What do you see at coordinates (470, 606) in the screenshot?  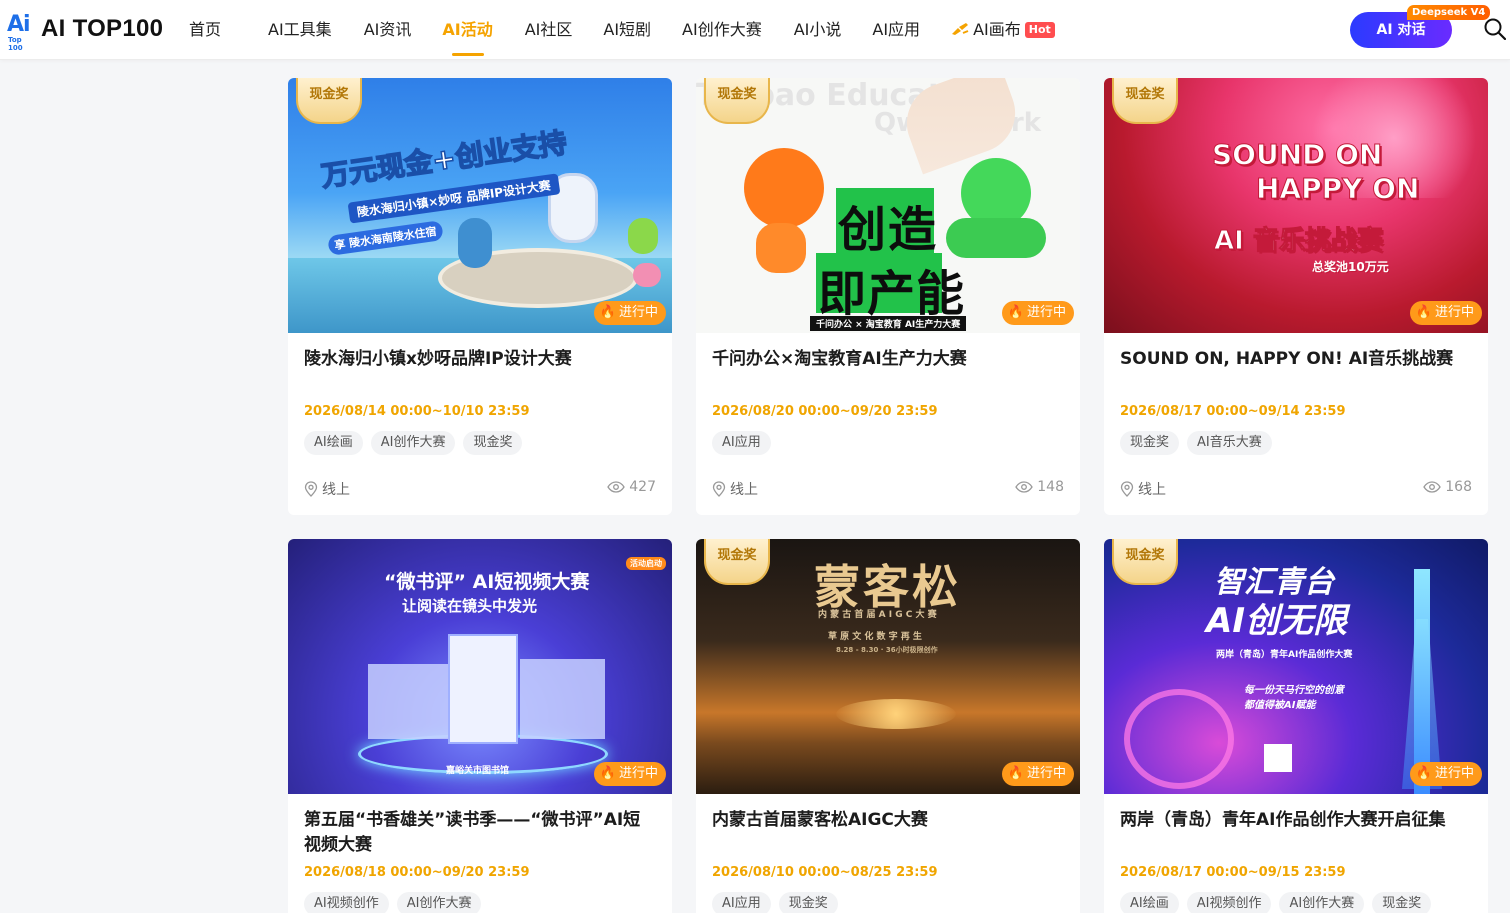 I see `banner-subtitle: 让阅读在镜头中发光` at bounding box center [470, 606].